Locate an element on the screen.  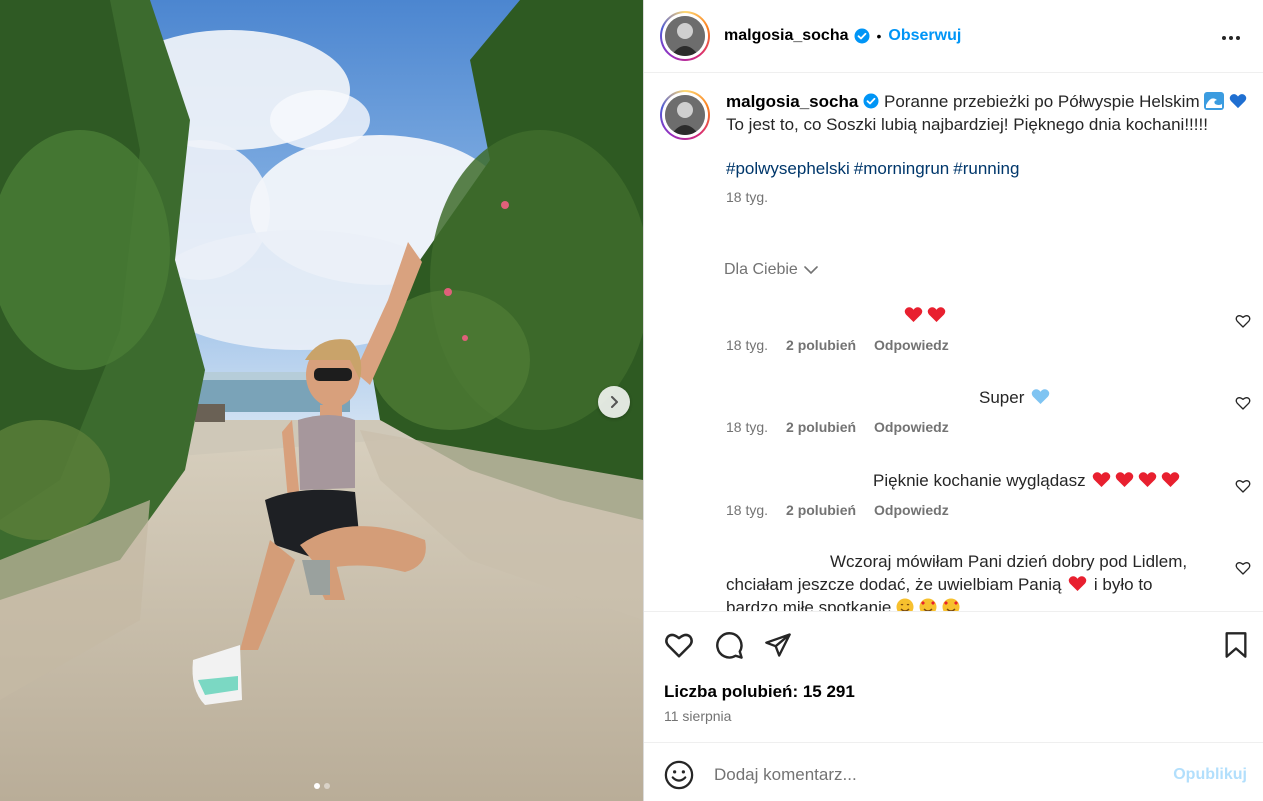
comment-text: Pięknie kochanie wyglądasz is located at coordinates (976, 480).